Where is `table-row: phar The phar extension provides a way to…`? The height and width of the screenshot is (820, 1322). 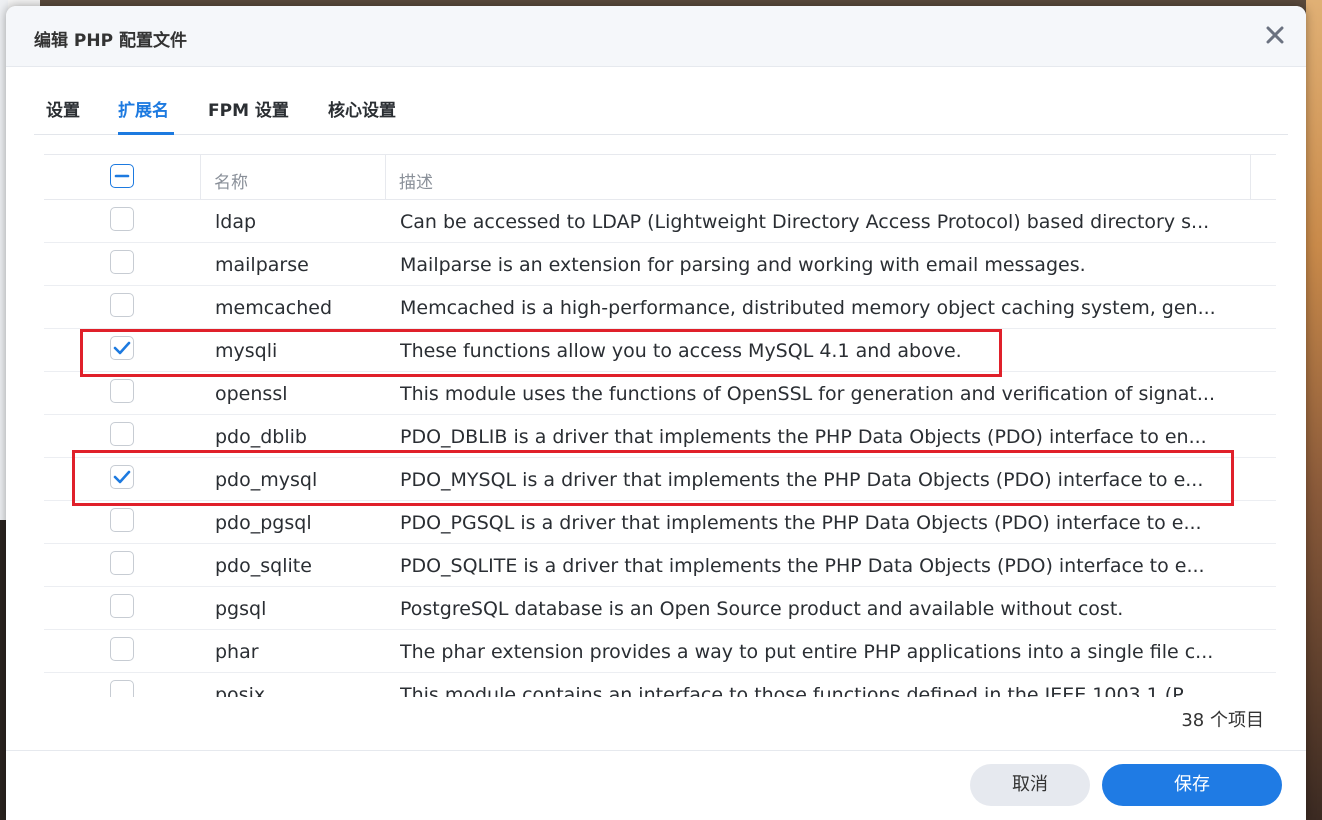 table-row: phar The phar extension provides a way to… is located at coordinates (660, 651).